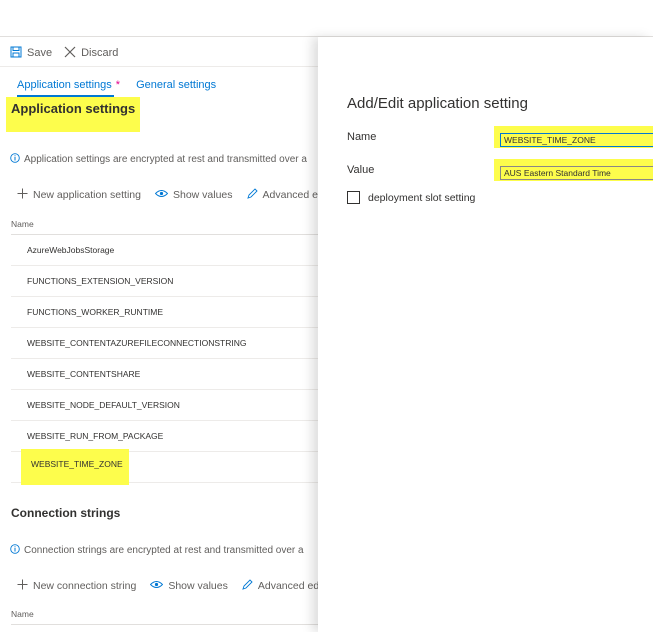  Describe the element at coordinates (64, 85) in the screenshot. I see `tab-label: Application settings` at that location.